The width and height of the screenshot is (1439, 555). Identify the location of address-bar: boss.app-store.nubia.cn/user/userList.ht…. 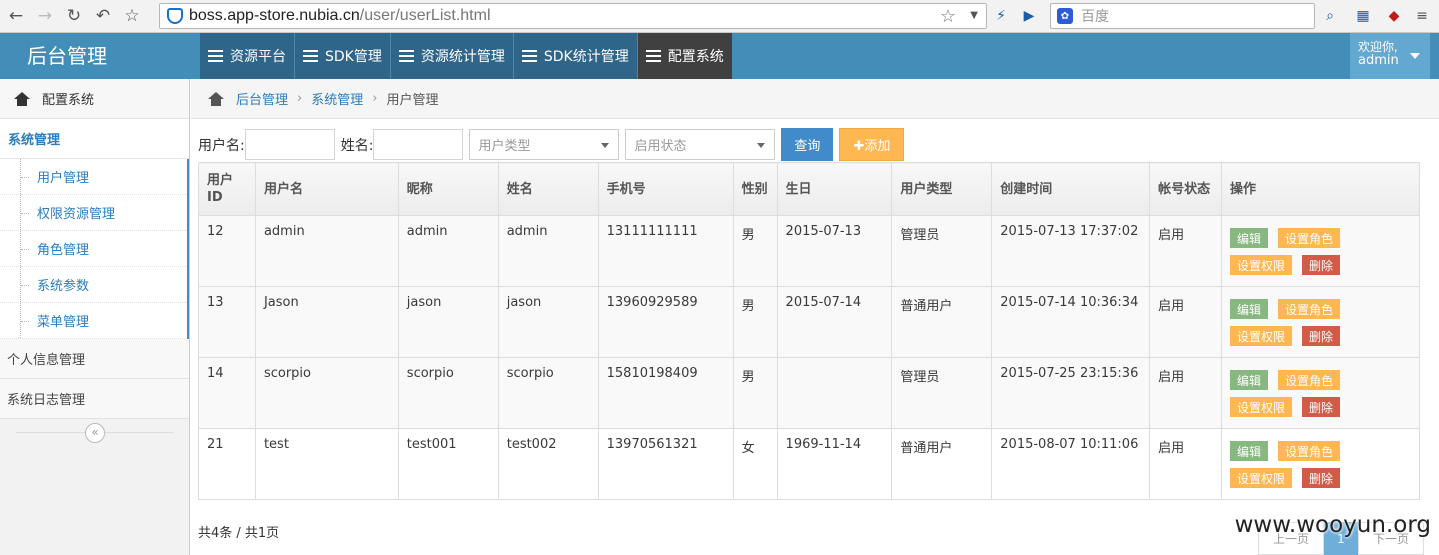
(573, 16).